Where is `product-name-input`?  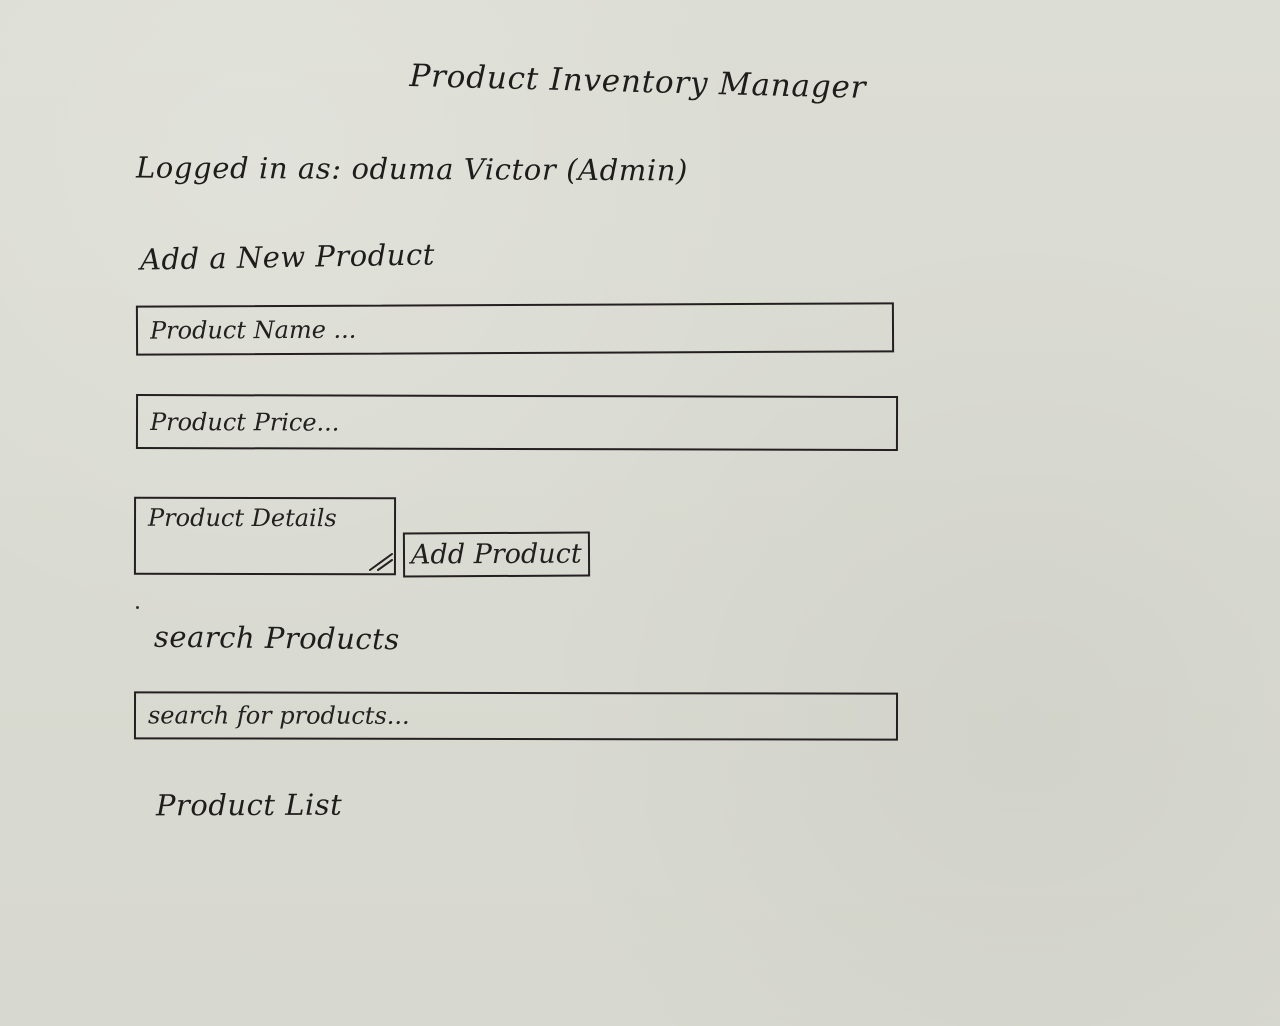
product-name-input is located at coordinates (515, 329).